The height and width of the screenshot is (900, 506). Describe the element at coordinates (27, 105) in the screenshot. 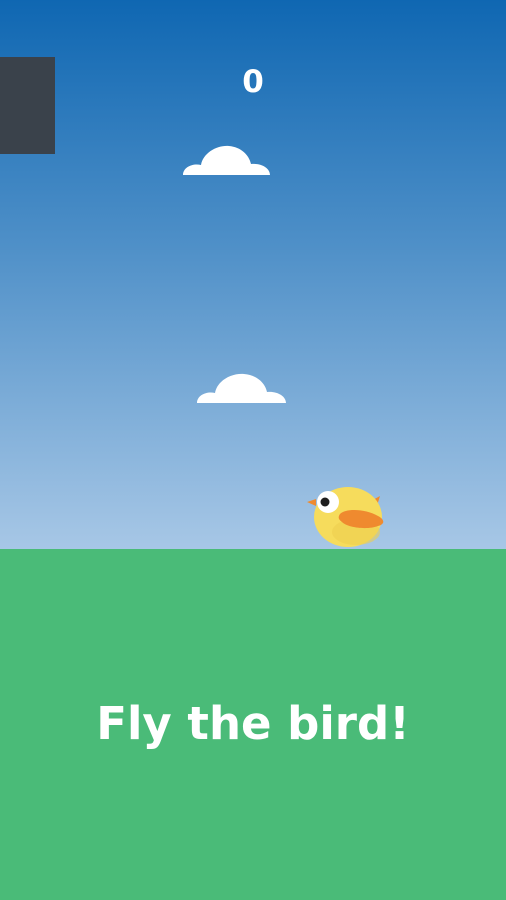

I see `side-panel-tab` at that location.